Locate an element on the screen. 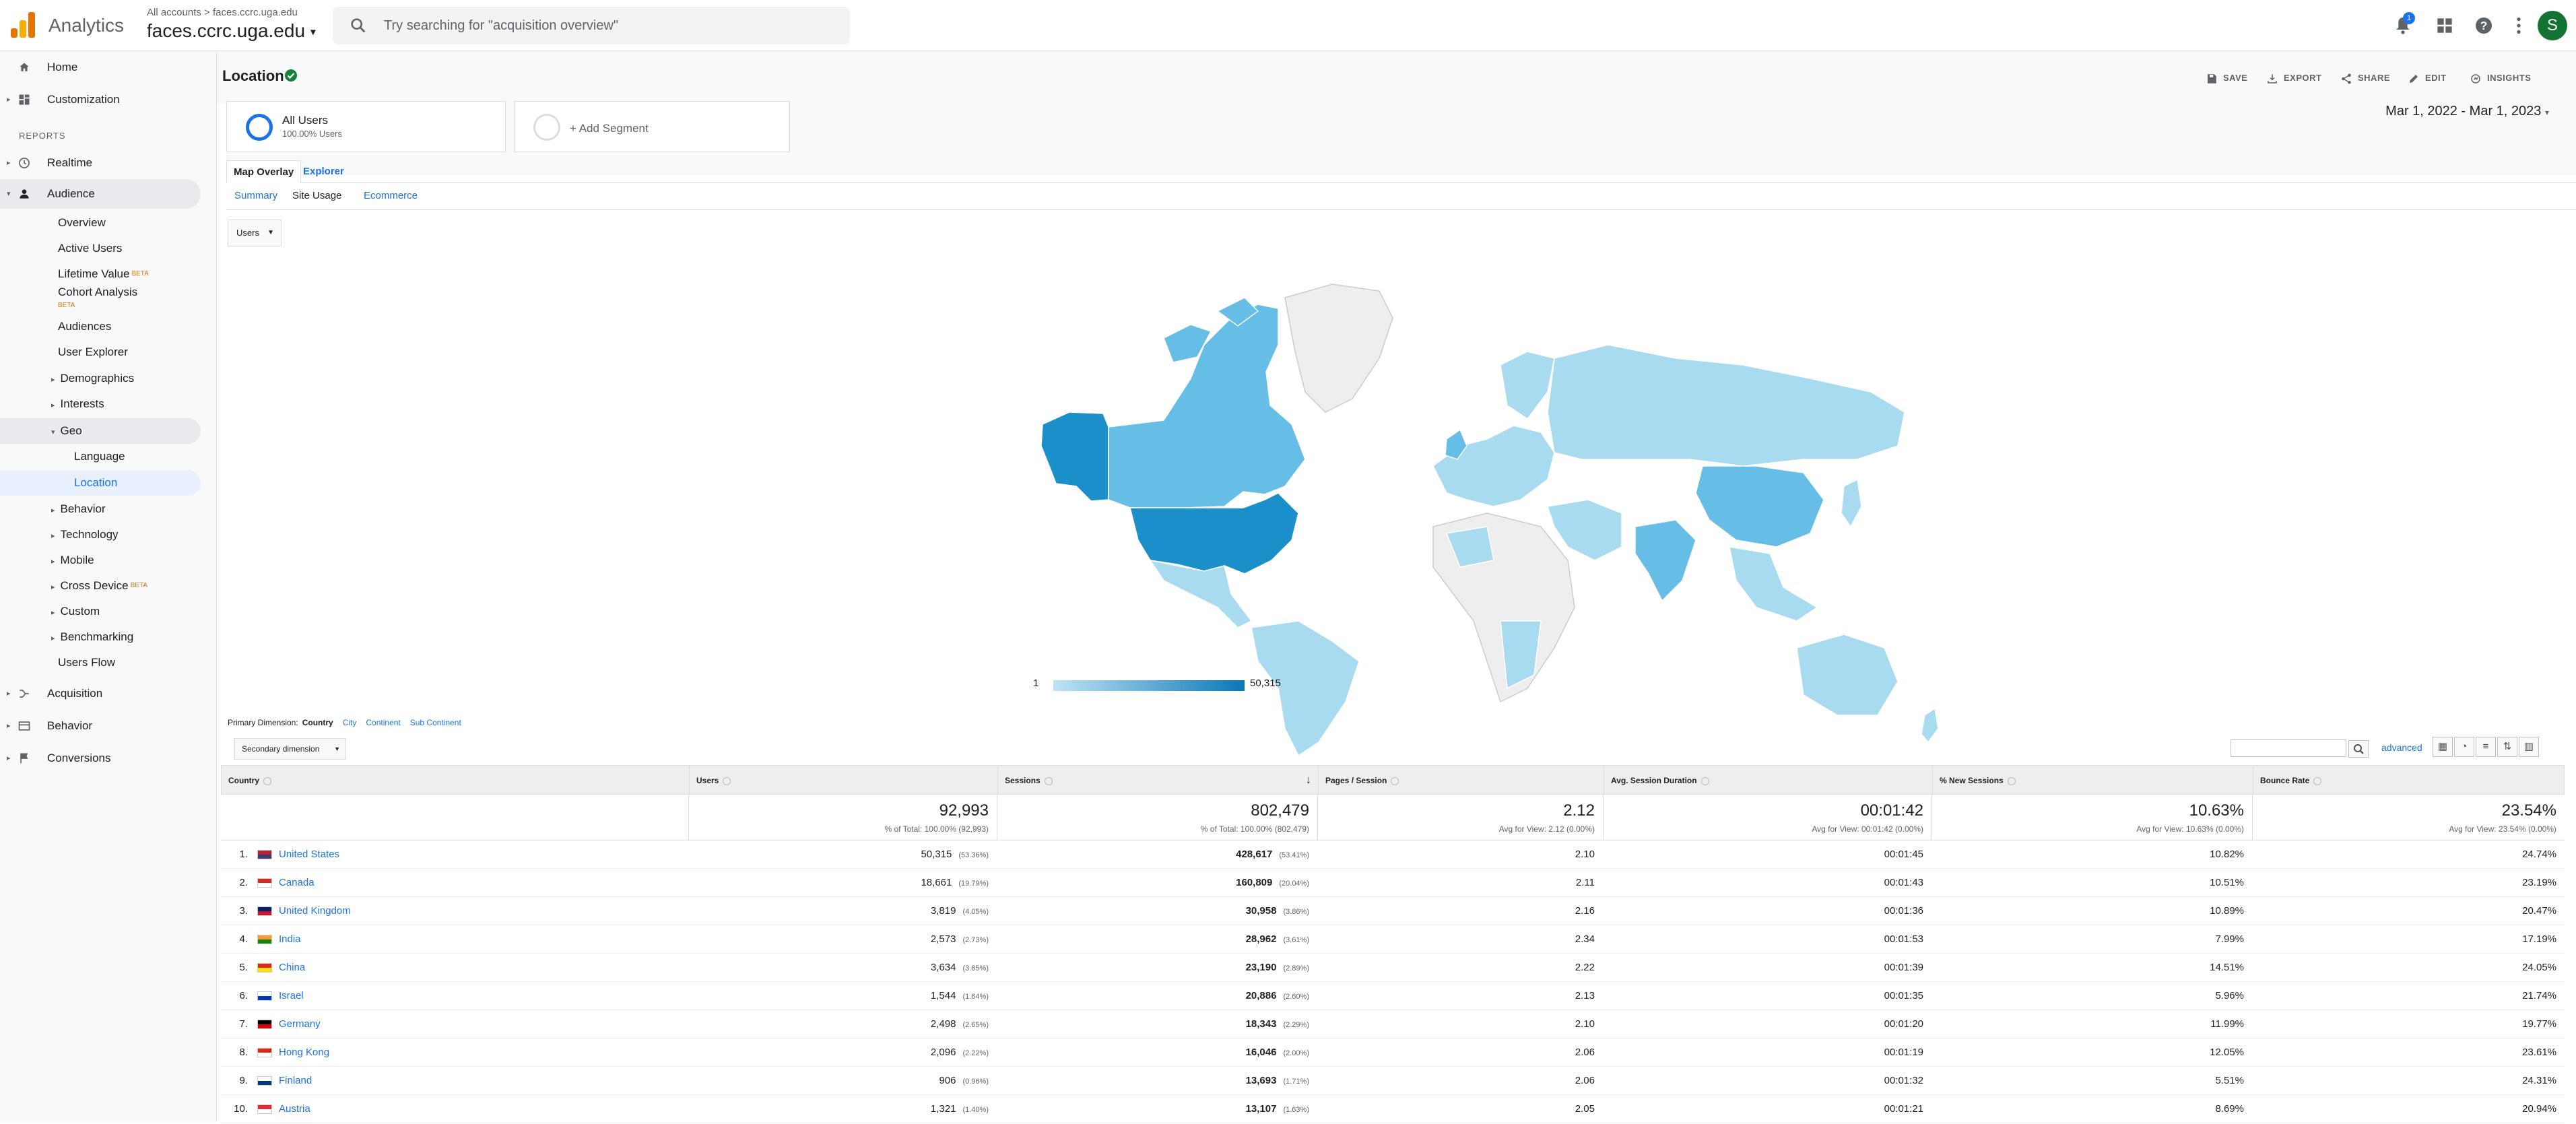  column-header-new-sessions: % New Sessions is located at coordinates (2092, 780).